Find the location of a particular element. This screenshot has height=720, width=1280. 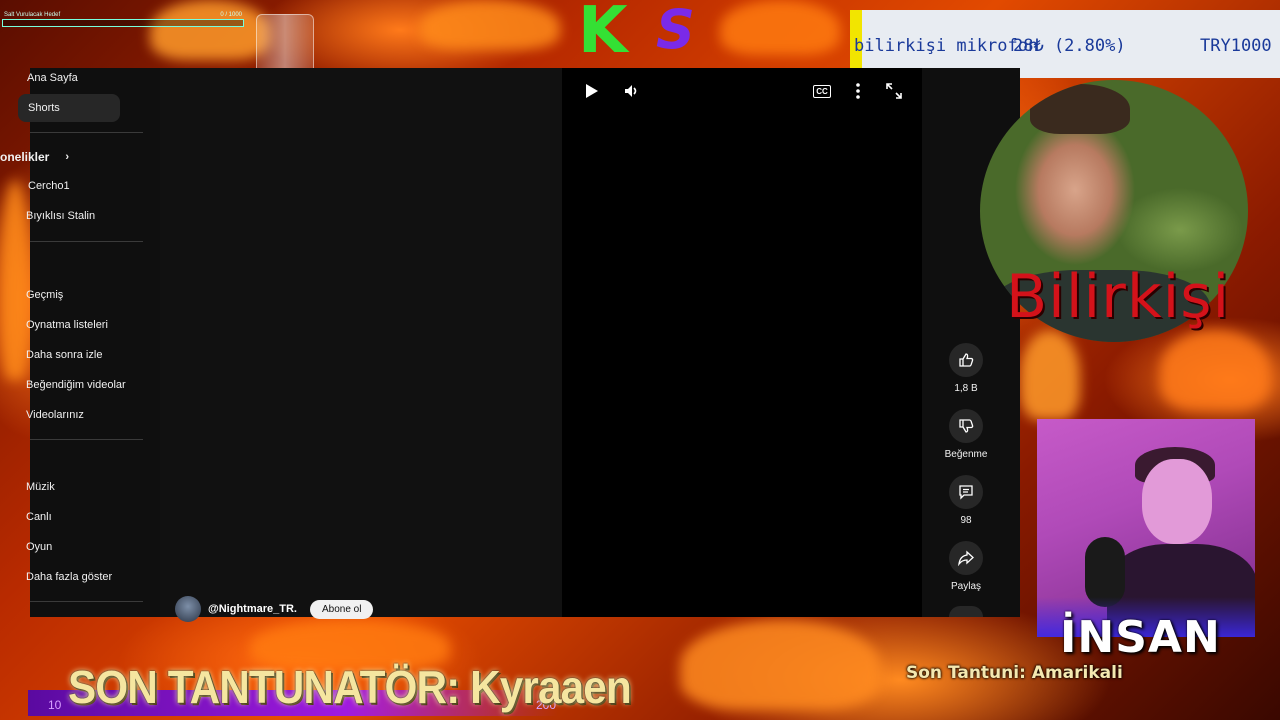

sidebar-item-label: Videolarınız is located at coordinates (55, 415).